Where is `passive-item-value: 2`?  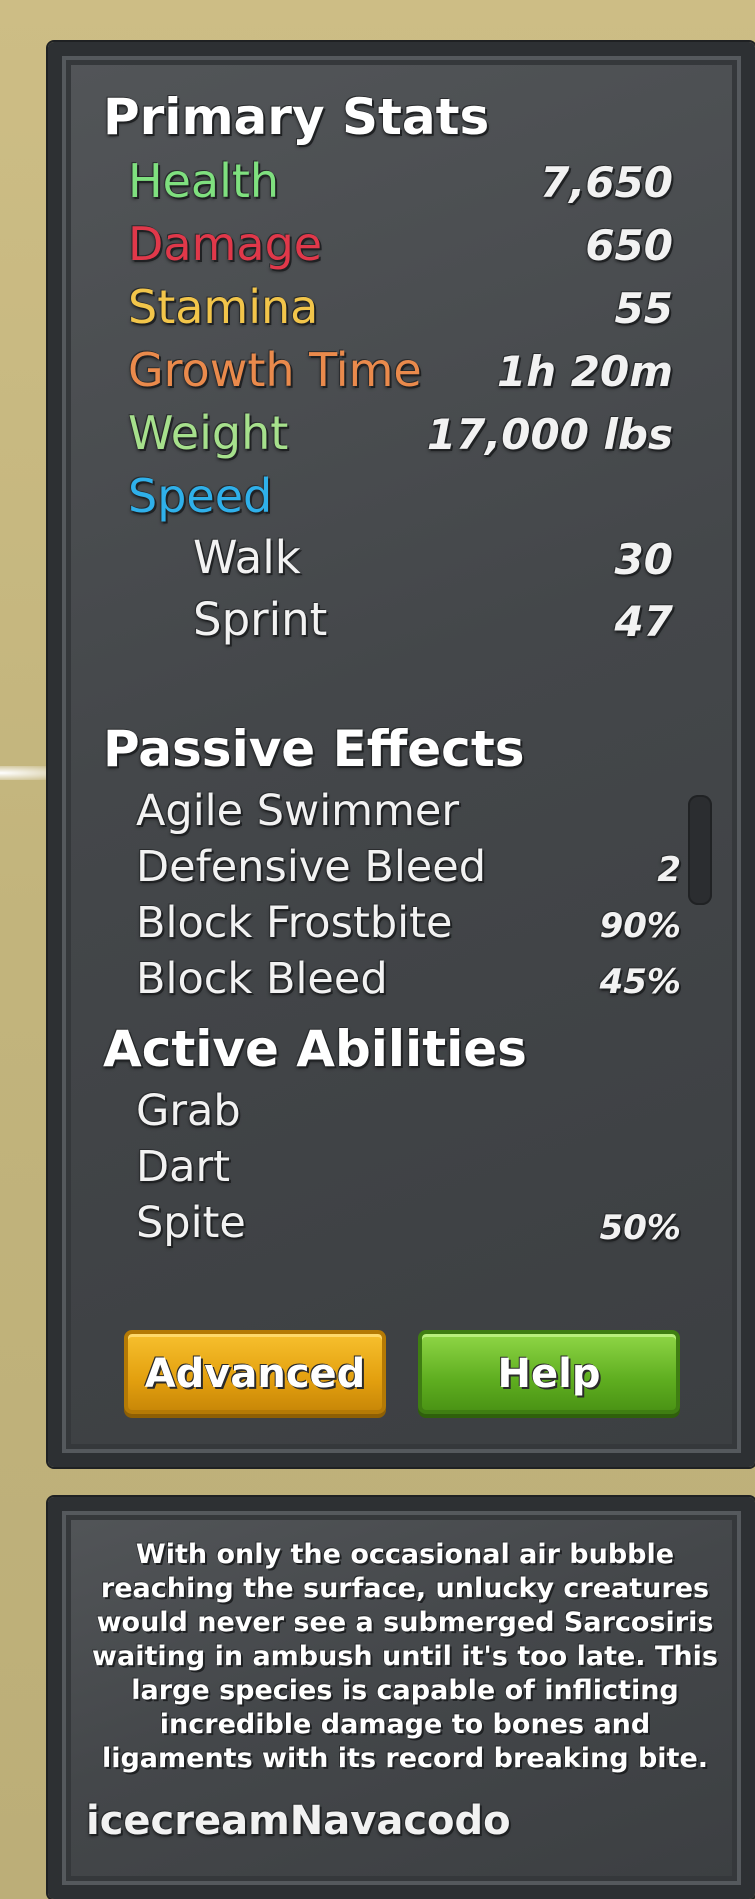 passive-item-value: 2 is located at coordinates (669, 870).